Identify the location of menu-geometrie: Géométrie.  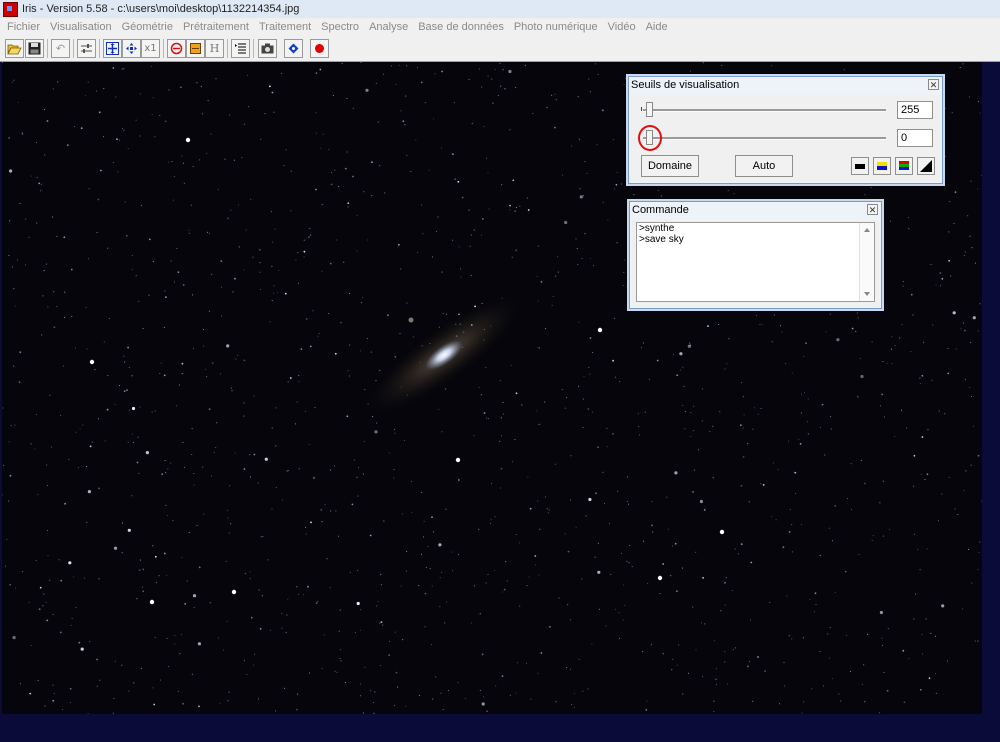
(147, 27).